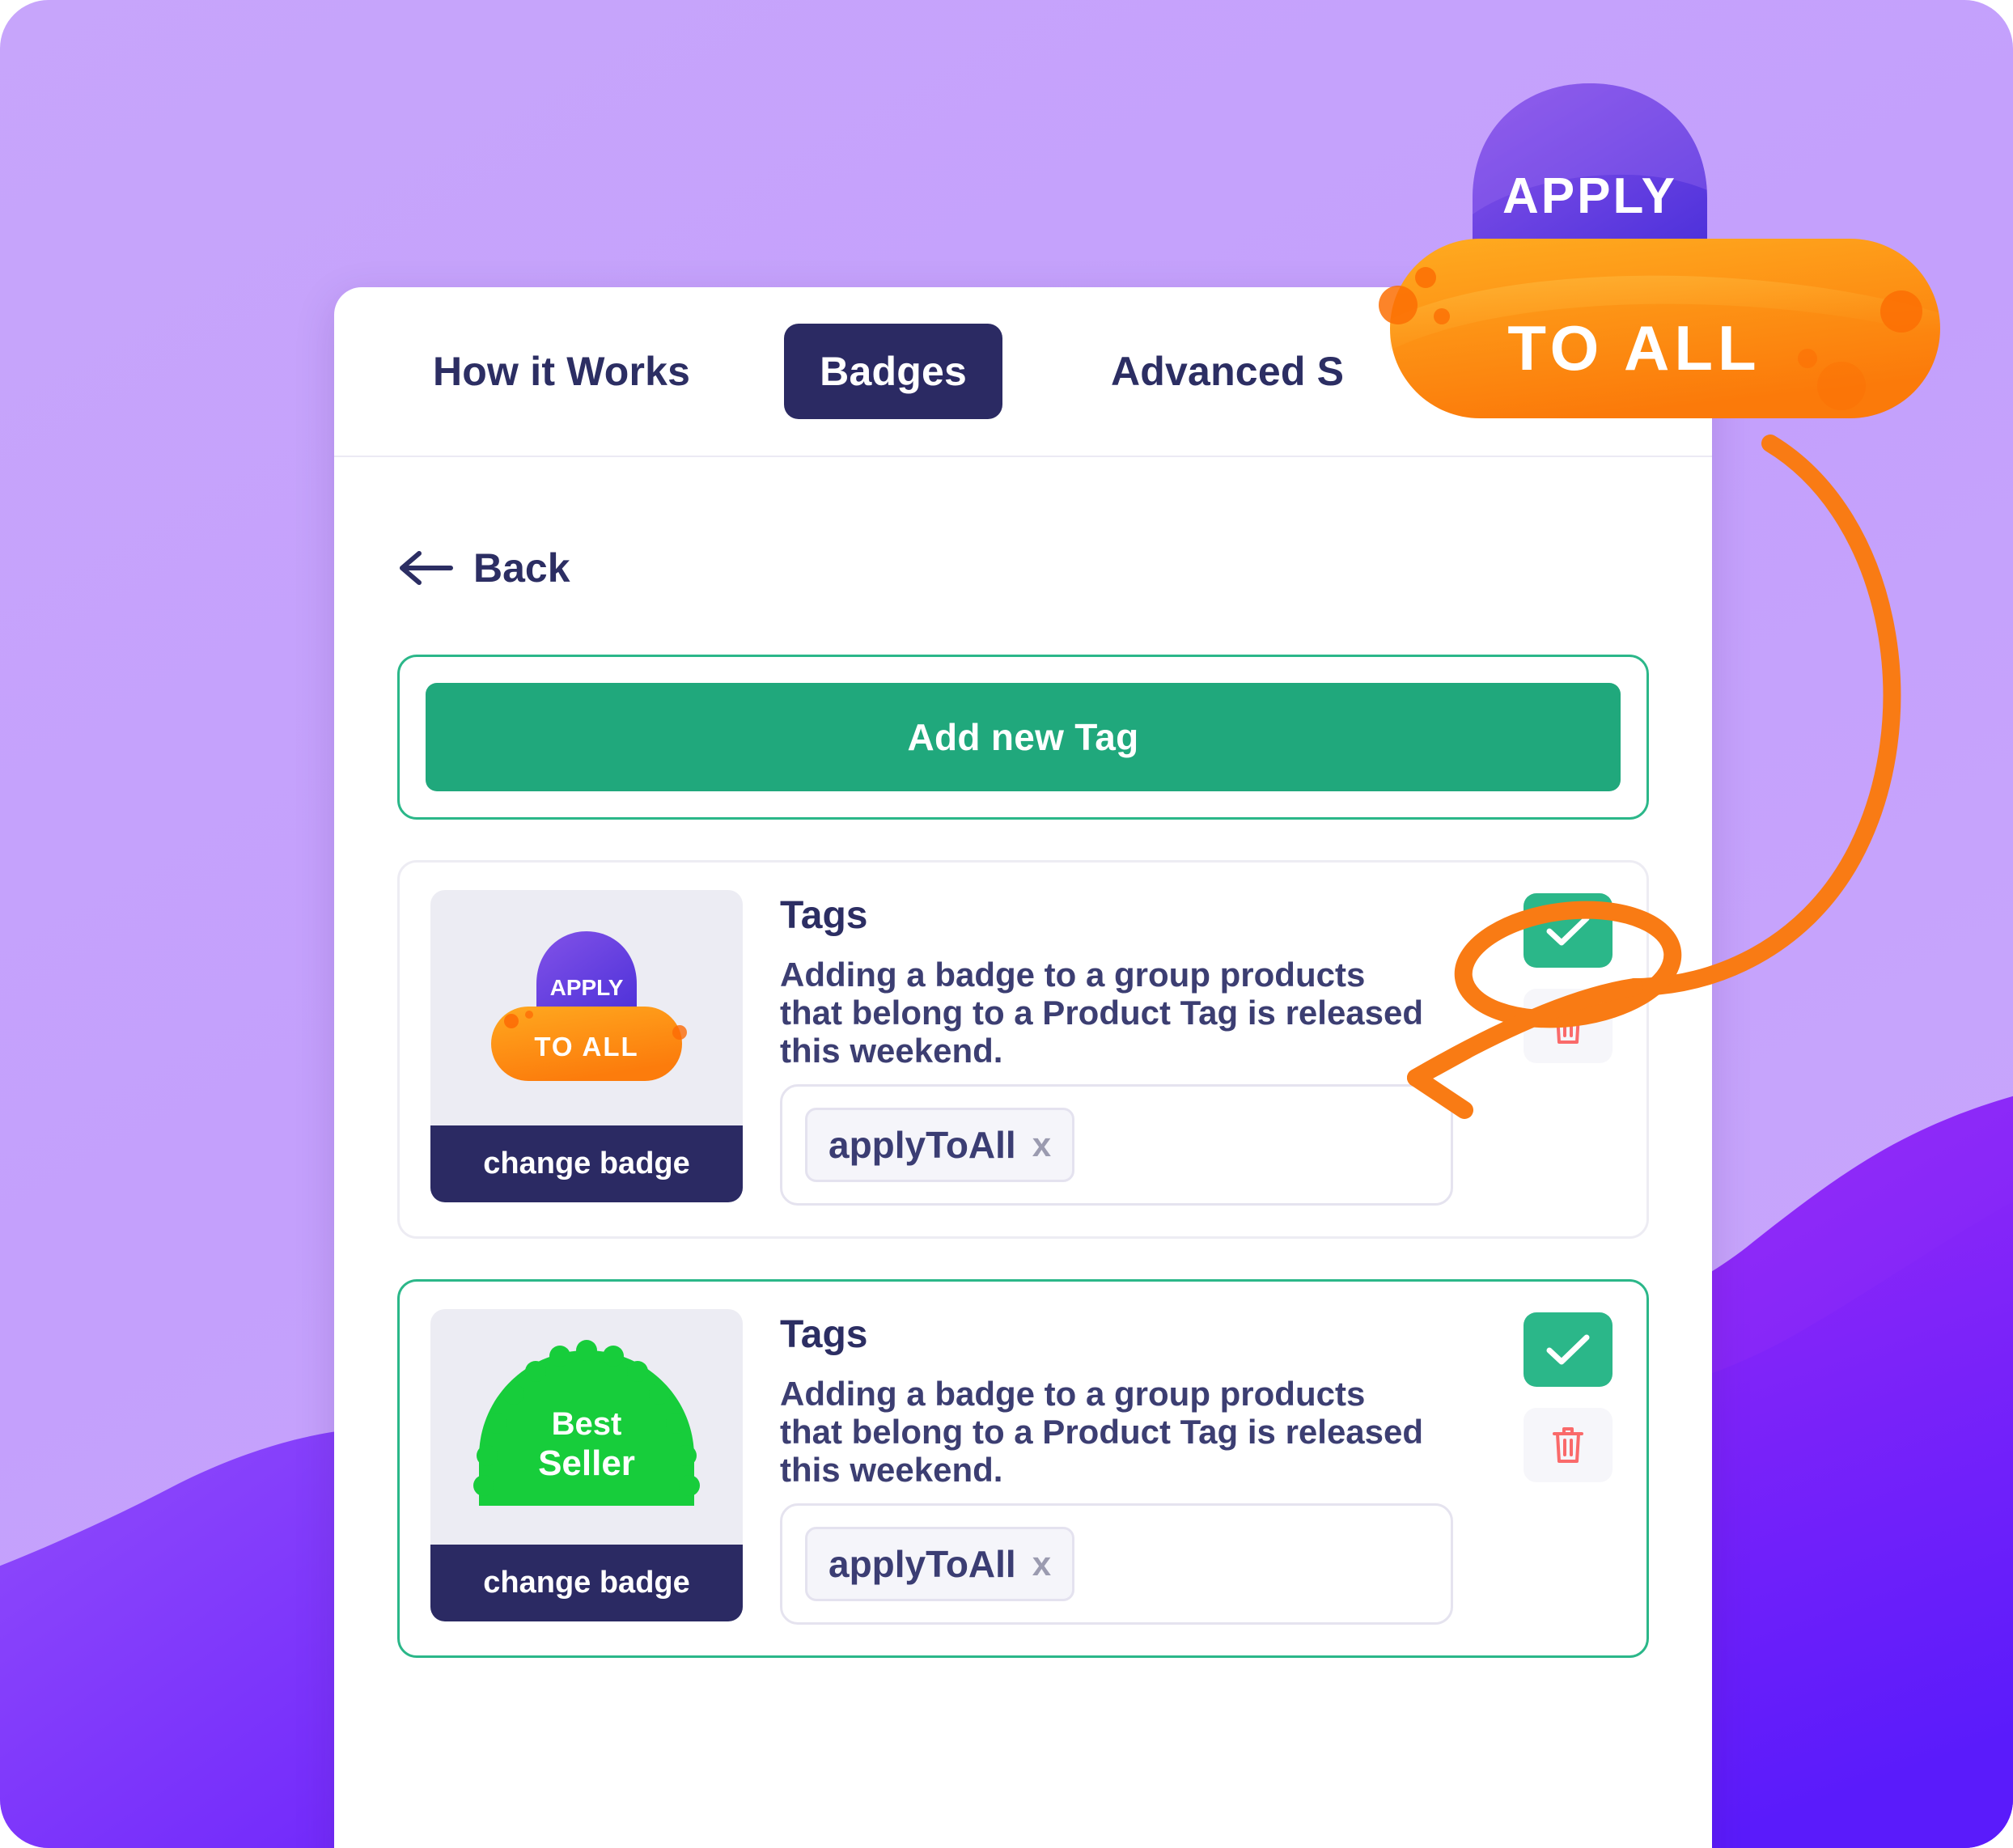 The width and height of the screenshot is (2013, 1848). I want to click on back-label: Back, so click(521, 568).